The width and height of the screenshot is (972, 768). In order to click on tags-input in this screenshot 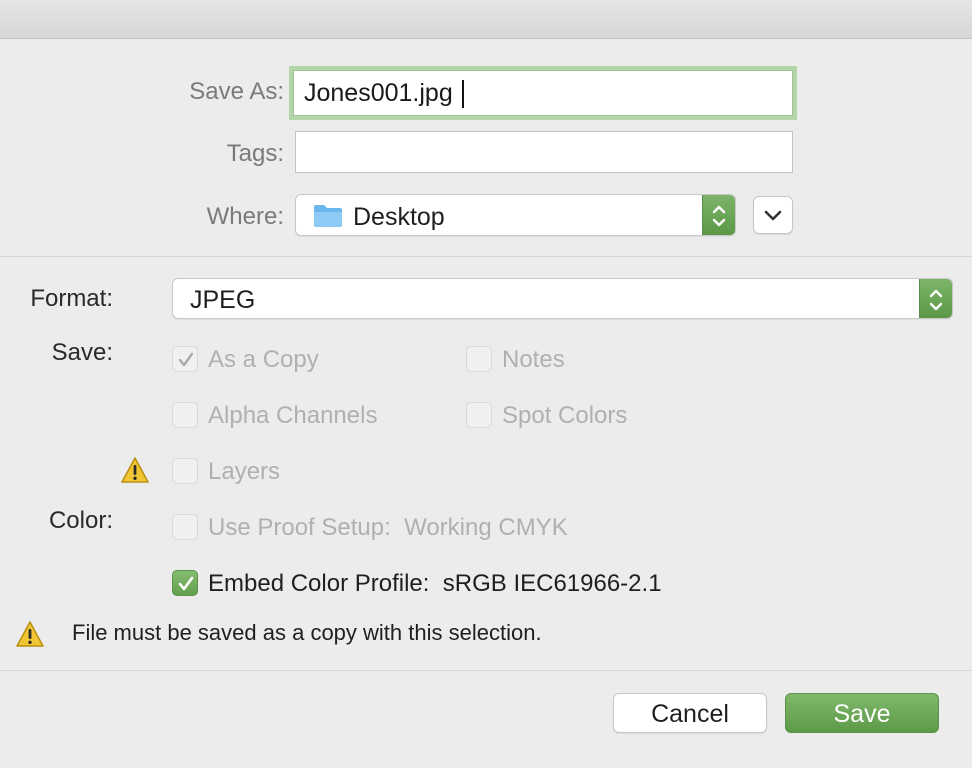, I will do `click(544, 152)`.